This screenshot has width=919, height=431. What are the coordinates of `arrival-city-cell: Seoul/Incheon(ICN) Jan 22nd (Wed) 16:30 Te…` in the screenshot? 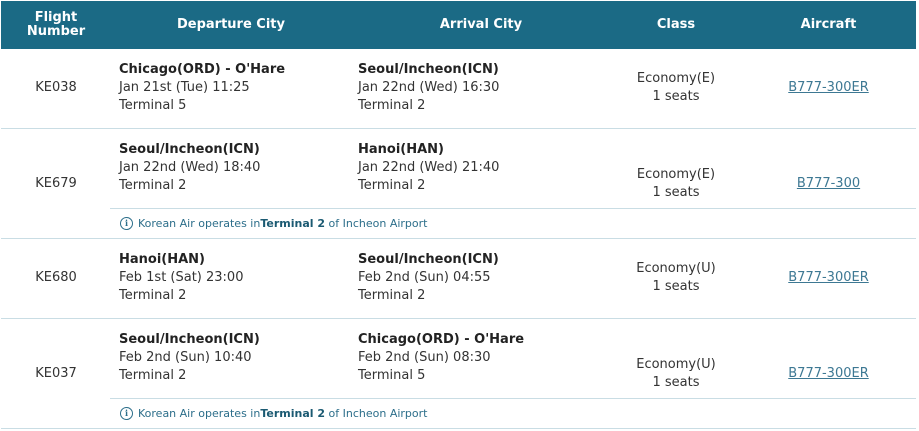 It's located at (484, 88).